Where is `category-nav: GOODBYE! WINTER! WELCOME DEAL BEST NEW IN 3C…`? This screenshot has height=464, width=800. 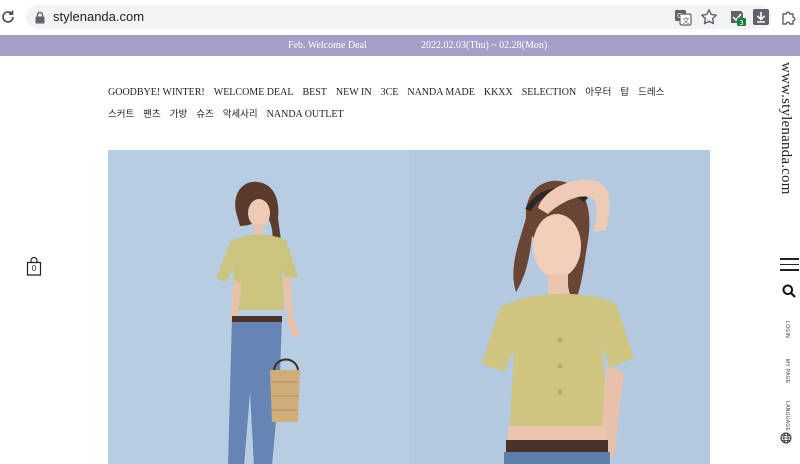 category-nav: GOODBYE! WINTER! WELCOME DEAL BEST NEW IN 3C… is located at coordinates (408, 104).